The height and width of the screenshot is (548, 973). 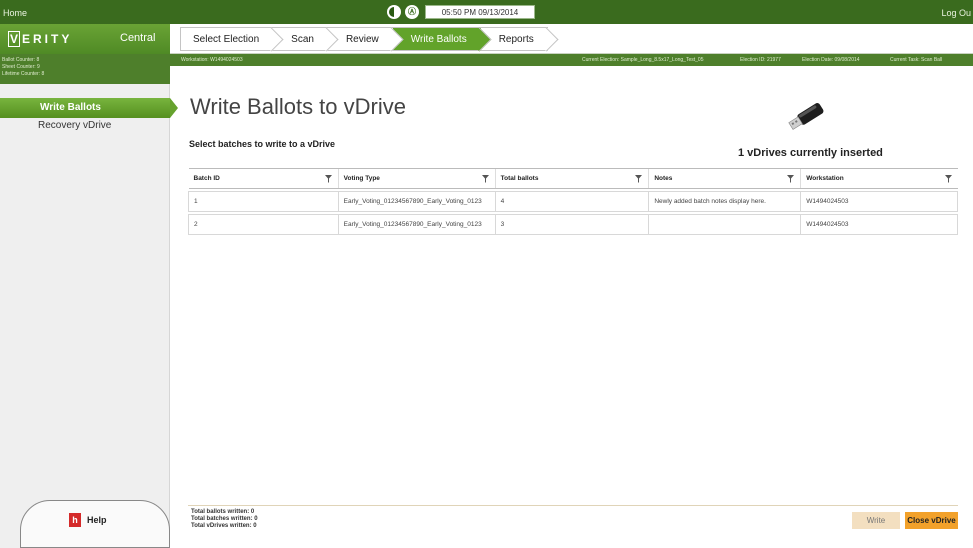 I want to click on column-header-total-ballots: Total ballots, so click(x=571, y=178).